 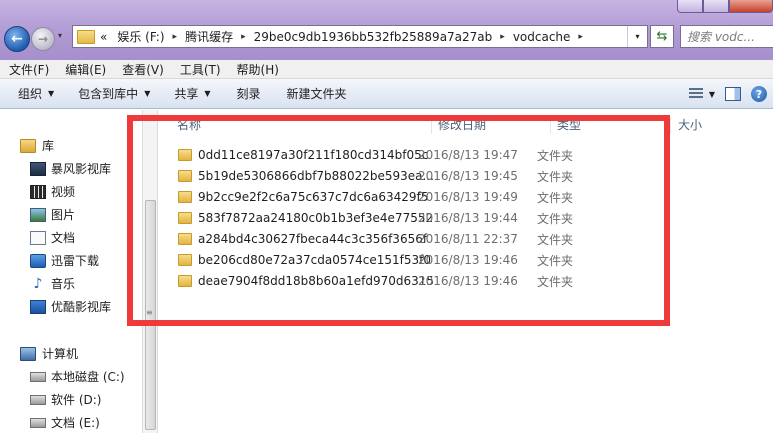 I want to click on close-button, so click(x=751, y=6).